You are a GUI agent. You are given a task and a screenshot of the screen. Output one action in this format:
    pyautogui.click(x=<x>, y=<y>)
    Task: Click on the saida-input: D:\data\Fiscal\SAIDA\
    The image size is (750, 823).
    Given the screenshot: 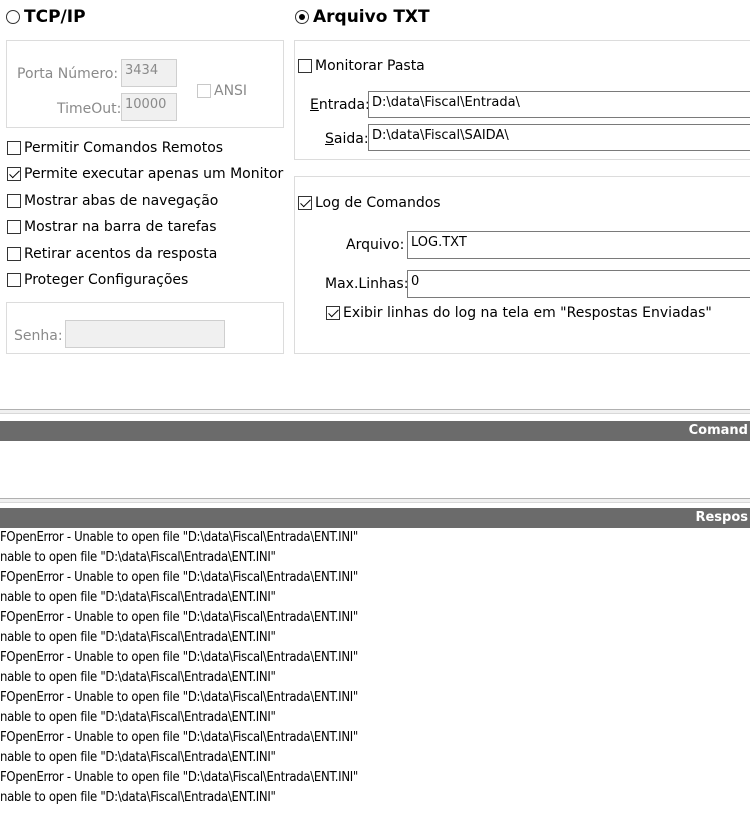 What is the action you would take?
    pyautogui.click(x=559, y=137)
    